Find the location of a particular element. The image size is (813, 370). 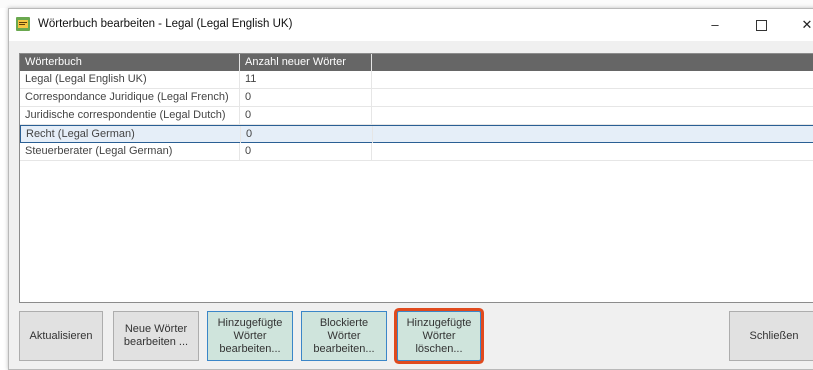

minimize-button: – is located at coordinates (715, 25).